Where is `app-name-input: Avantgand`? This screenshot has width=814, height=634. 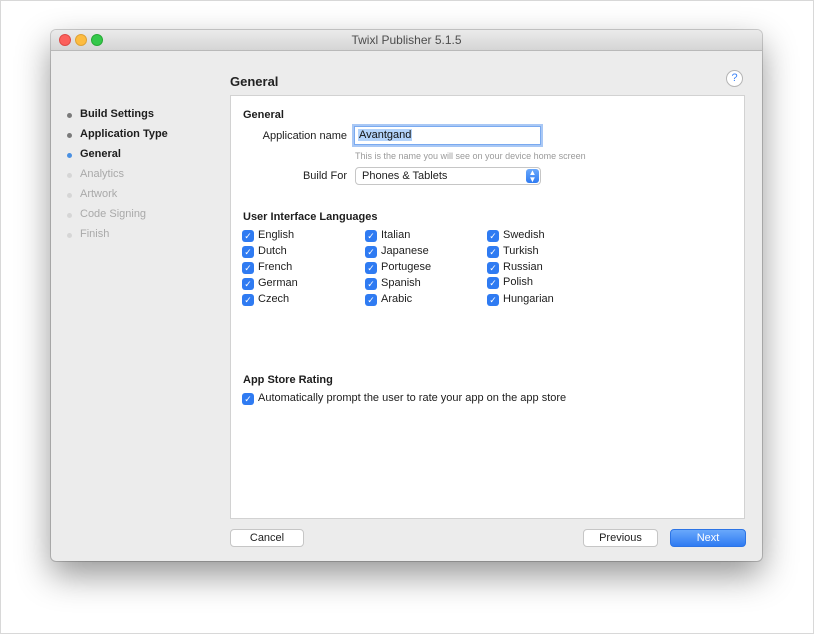 app-name-input: Avantgand is located at coordinates (447, 135).